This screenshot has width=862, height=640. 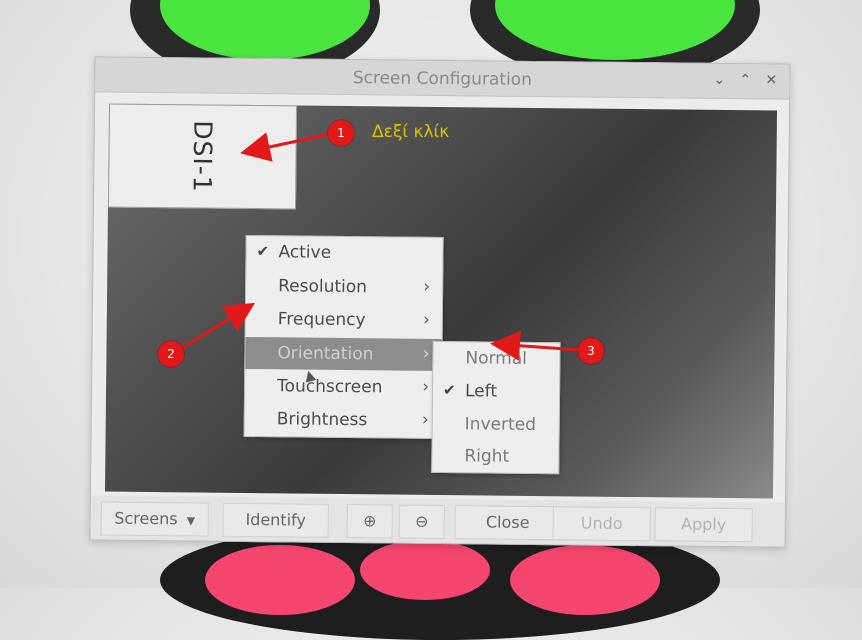 I want to click on annotation-marker-3: 3, so click(x=591, y=351).